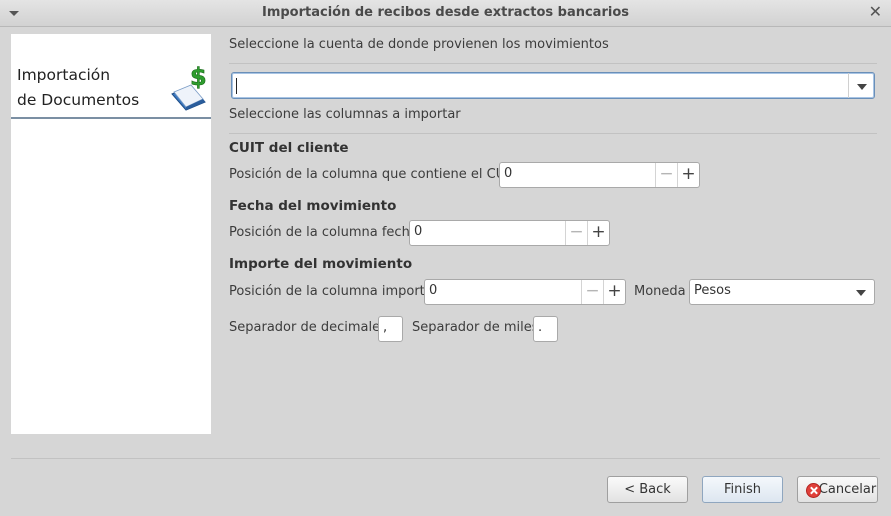 The image size is (891, 516). I want to click on fecha-column-value: 0, so click(418, 231).